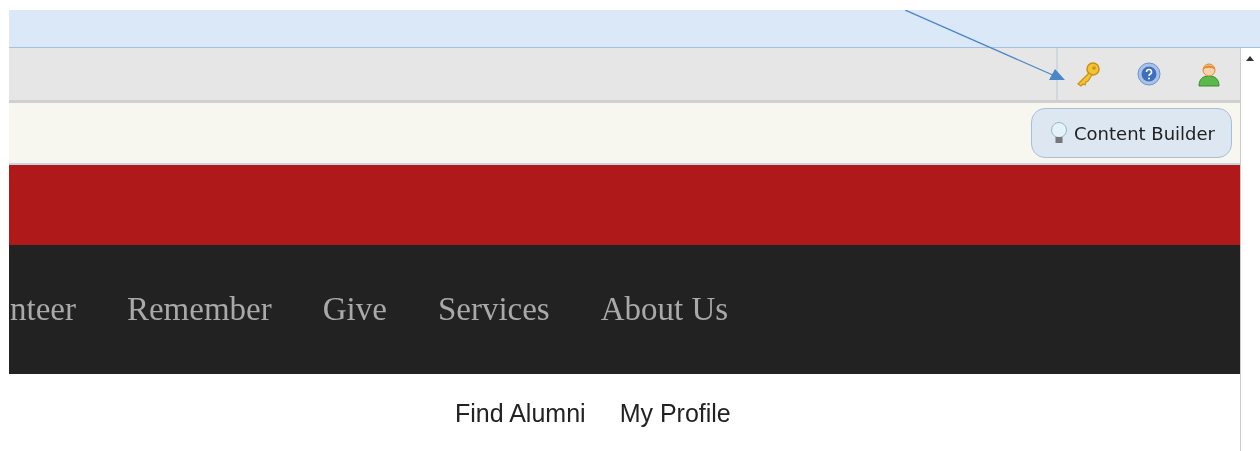  What do you see at coordinates (1059, 133) in the screenshot?
I see `lightbulb-icon` at bounding box center [1059, 133].